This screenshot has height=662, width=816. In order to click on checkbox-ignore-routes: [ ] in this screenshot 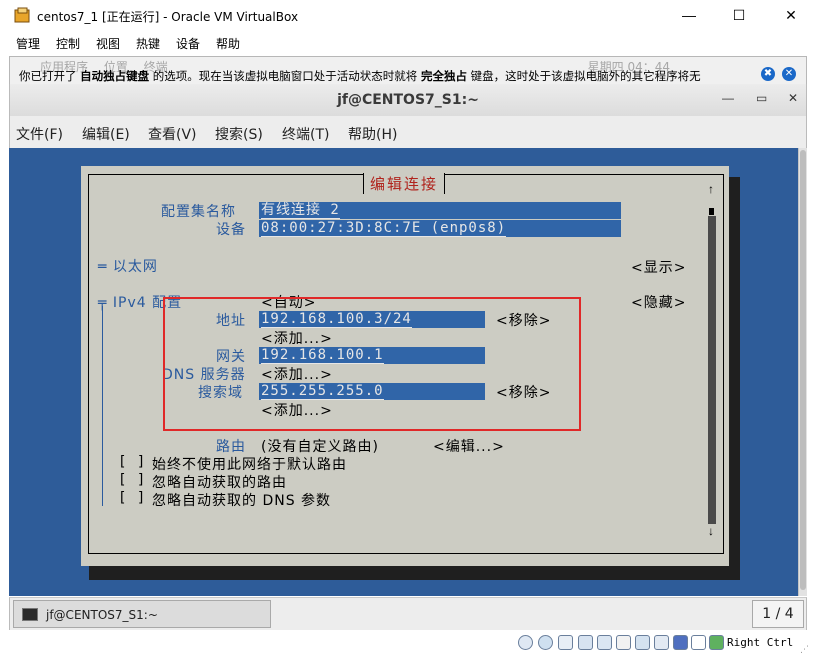, I will do `click(132, 480)`.